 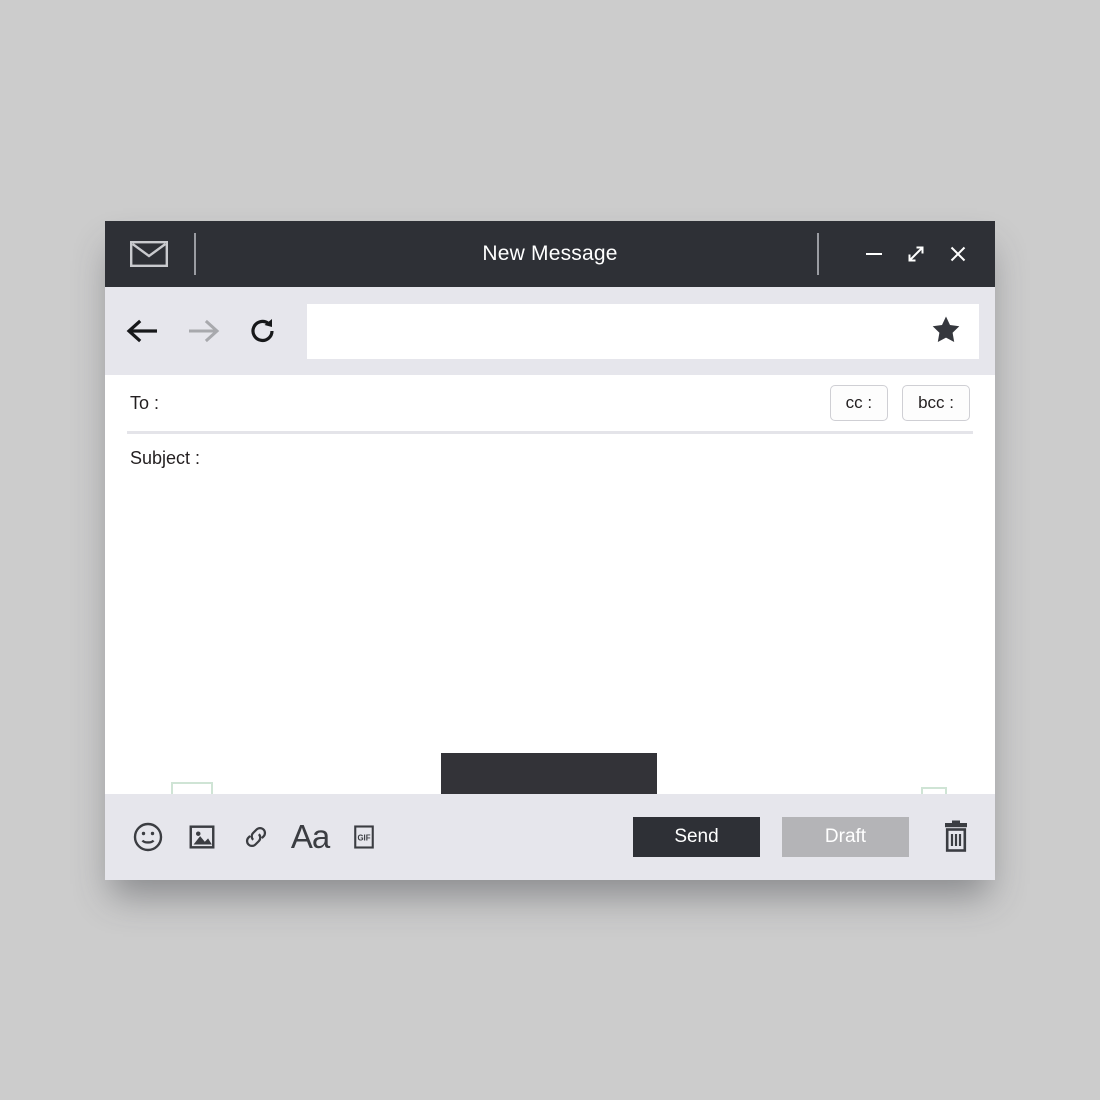 I want to click on close-icon, so click(x=958, y=254).